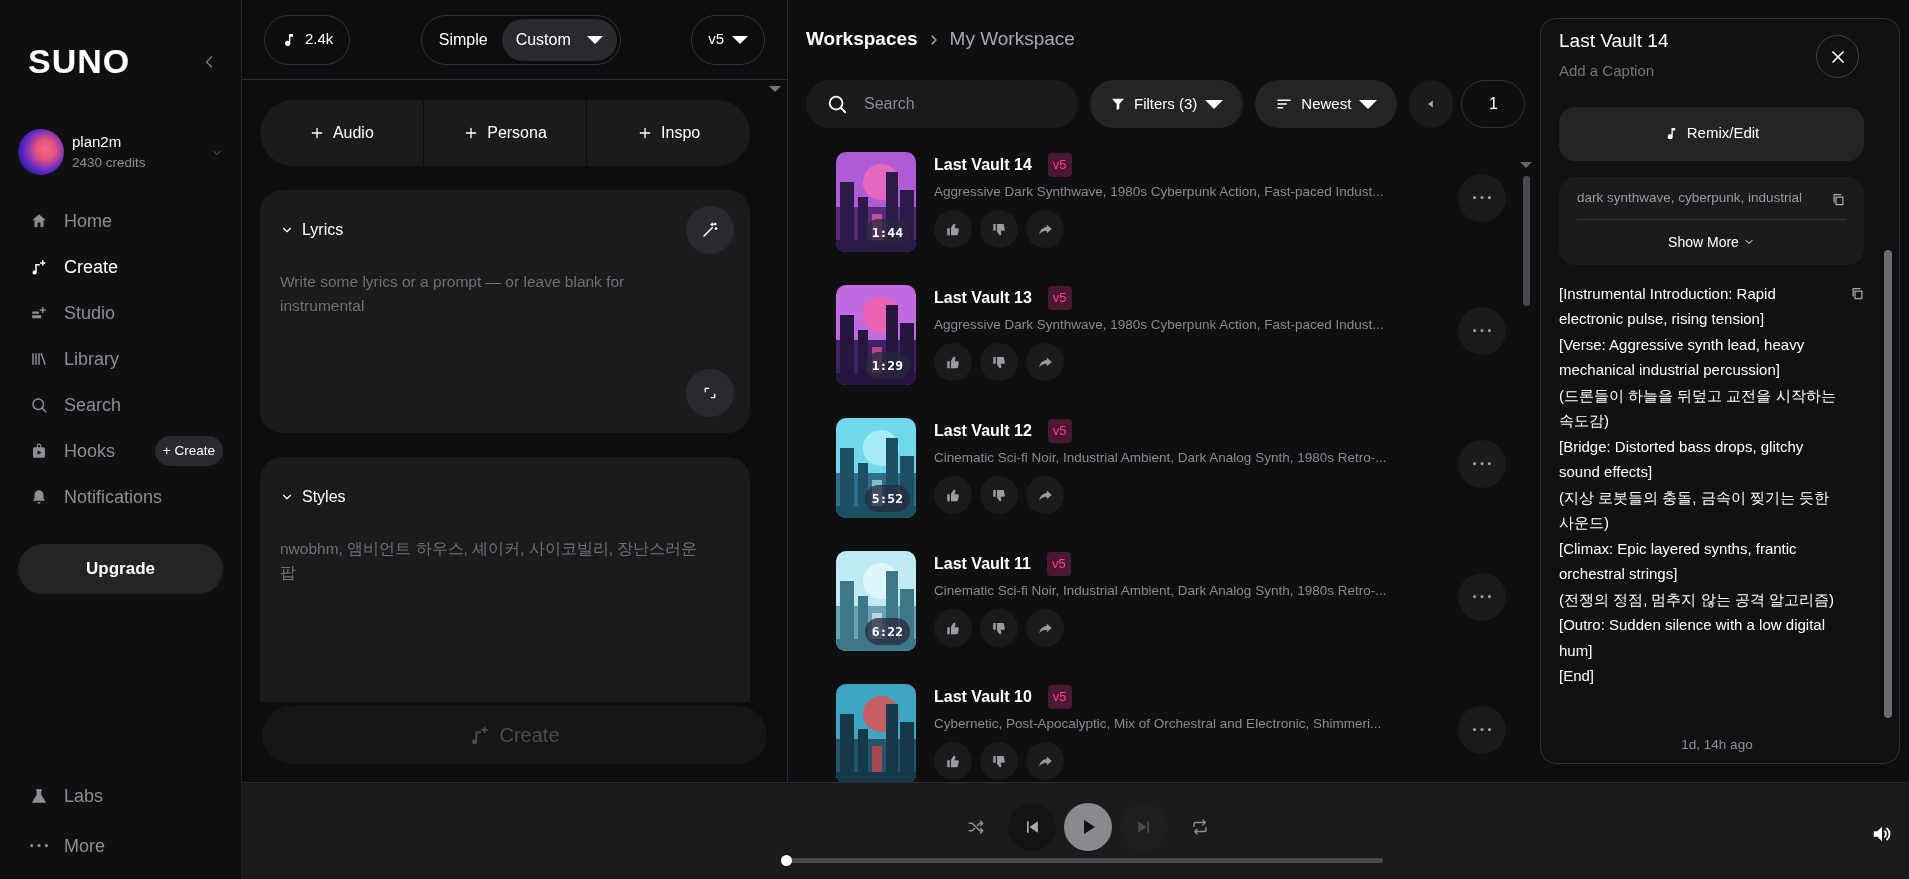 The width and height of the screenshot is (1909, 879). What do you see at coordinates (1167, 104) in the screenshot?
I see `filters-button: Filters (3)` at bounding box center [1167, 104].